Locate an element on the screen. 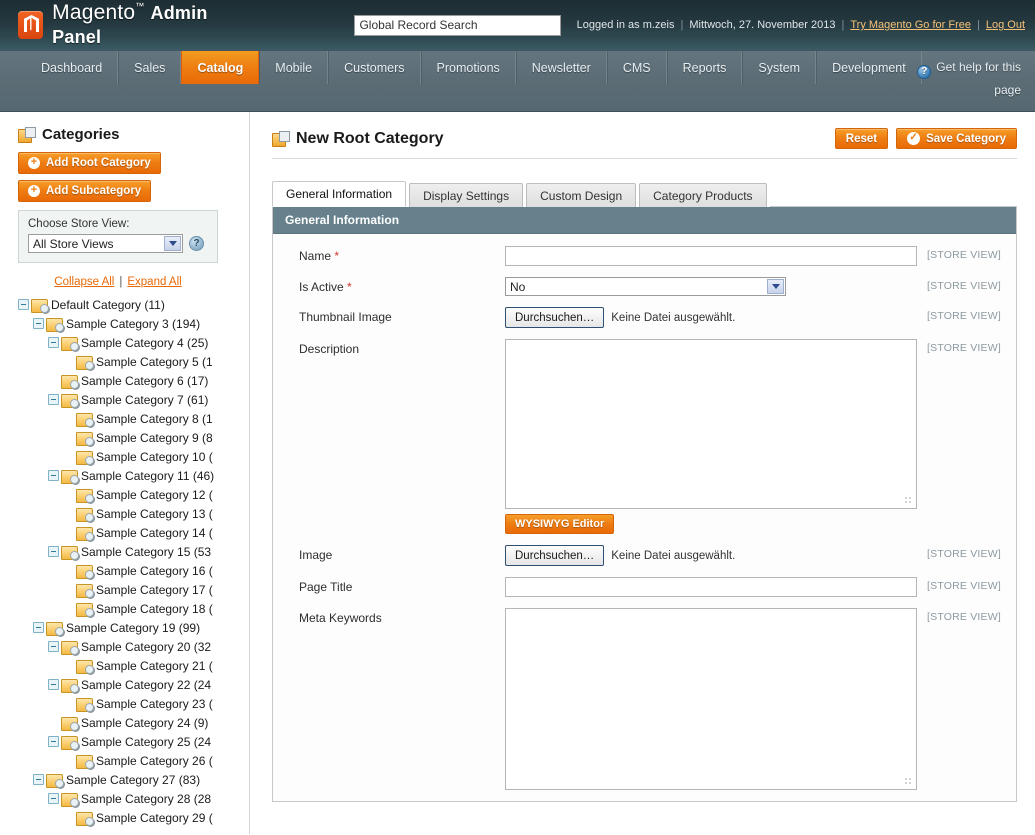 The image size is (1035, 835). plus-icon: + is located at coordinates (34, 191).